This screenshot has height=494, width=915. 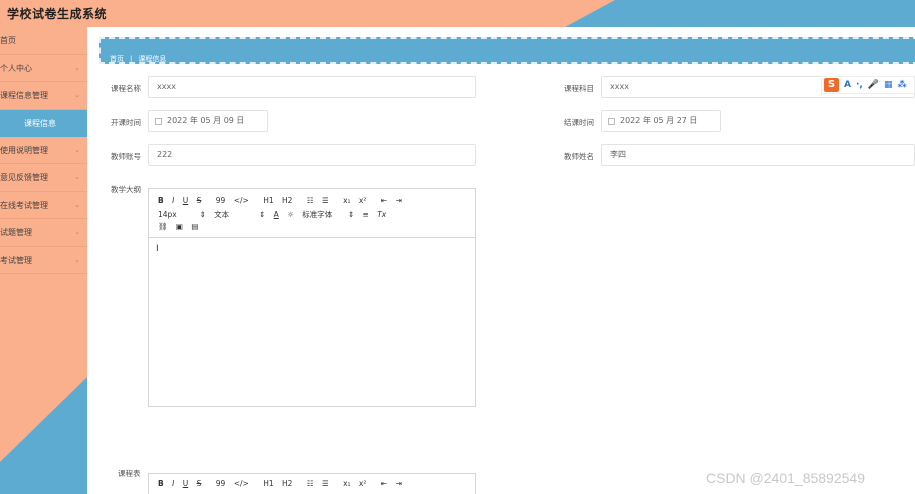 I want to click on sidebar-item-personal-center: 个人中心 ⌄, so click(x=43, y=68).